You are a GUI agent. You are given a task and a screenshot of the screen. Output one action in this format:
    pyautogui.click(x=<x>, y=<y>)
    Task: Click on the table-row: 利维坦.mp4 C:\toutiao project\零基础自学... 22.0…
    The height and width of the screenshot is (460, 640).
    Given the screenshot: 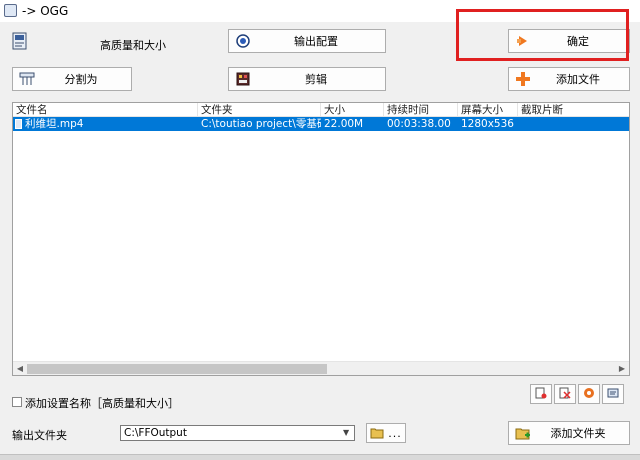 What is the action you would take?
    pyautogui.click(x=321, y=124)
    